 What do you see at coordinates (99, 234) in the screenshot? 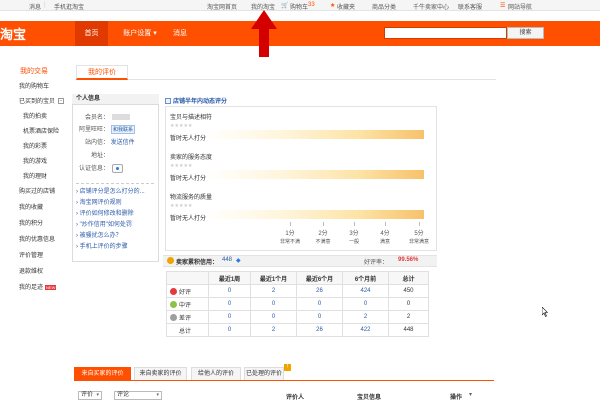
I see `faq-link: 被骚扰怎么办？` at bounding box center [99, 234].